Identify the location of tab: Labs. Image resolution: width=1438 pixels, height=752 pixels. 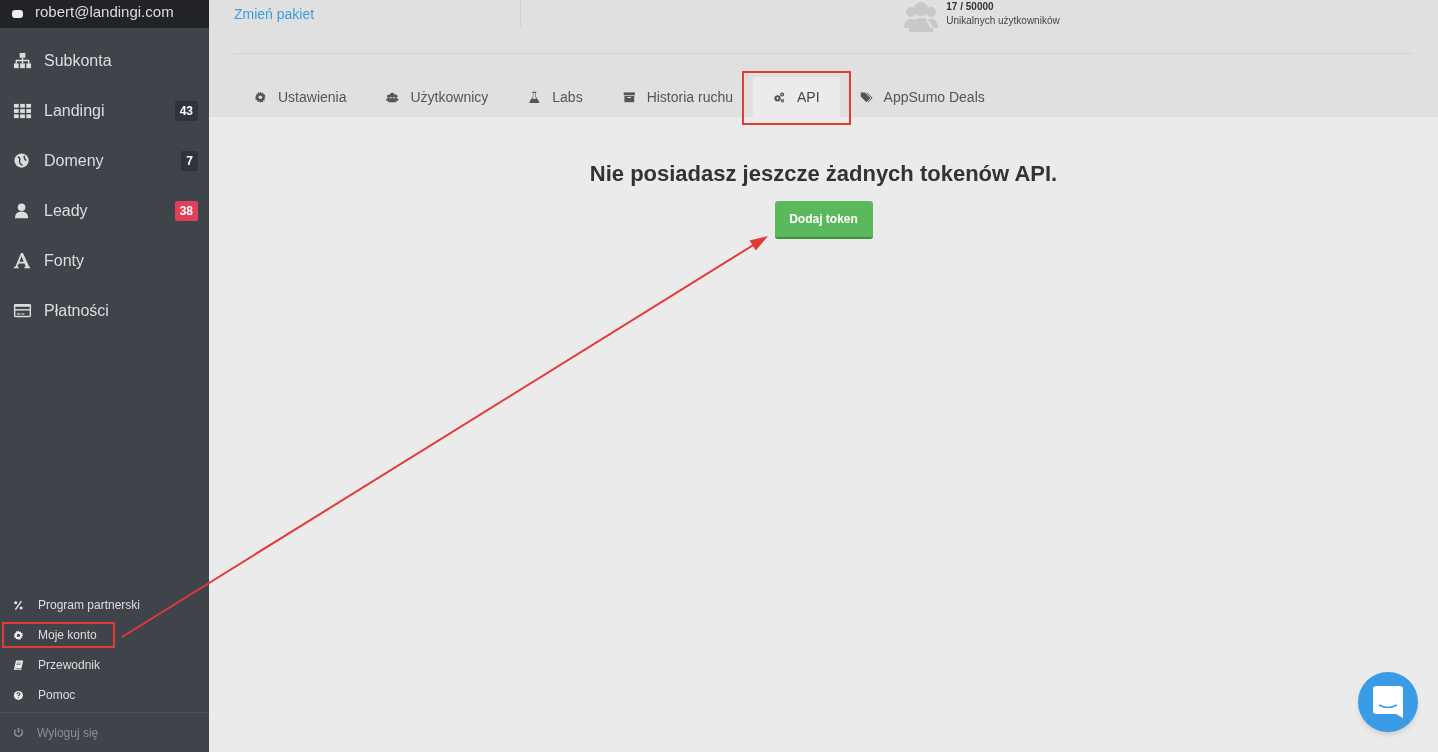
(555, 97).